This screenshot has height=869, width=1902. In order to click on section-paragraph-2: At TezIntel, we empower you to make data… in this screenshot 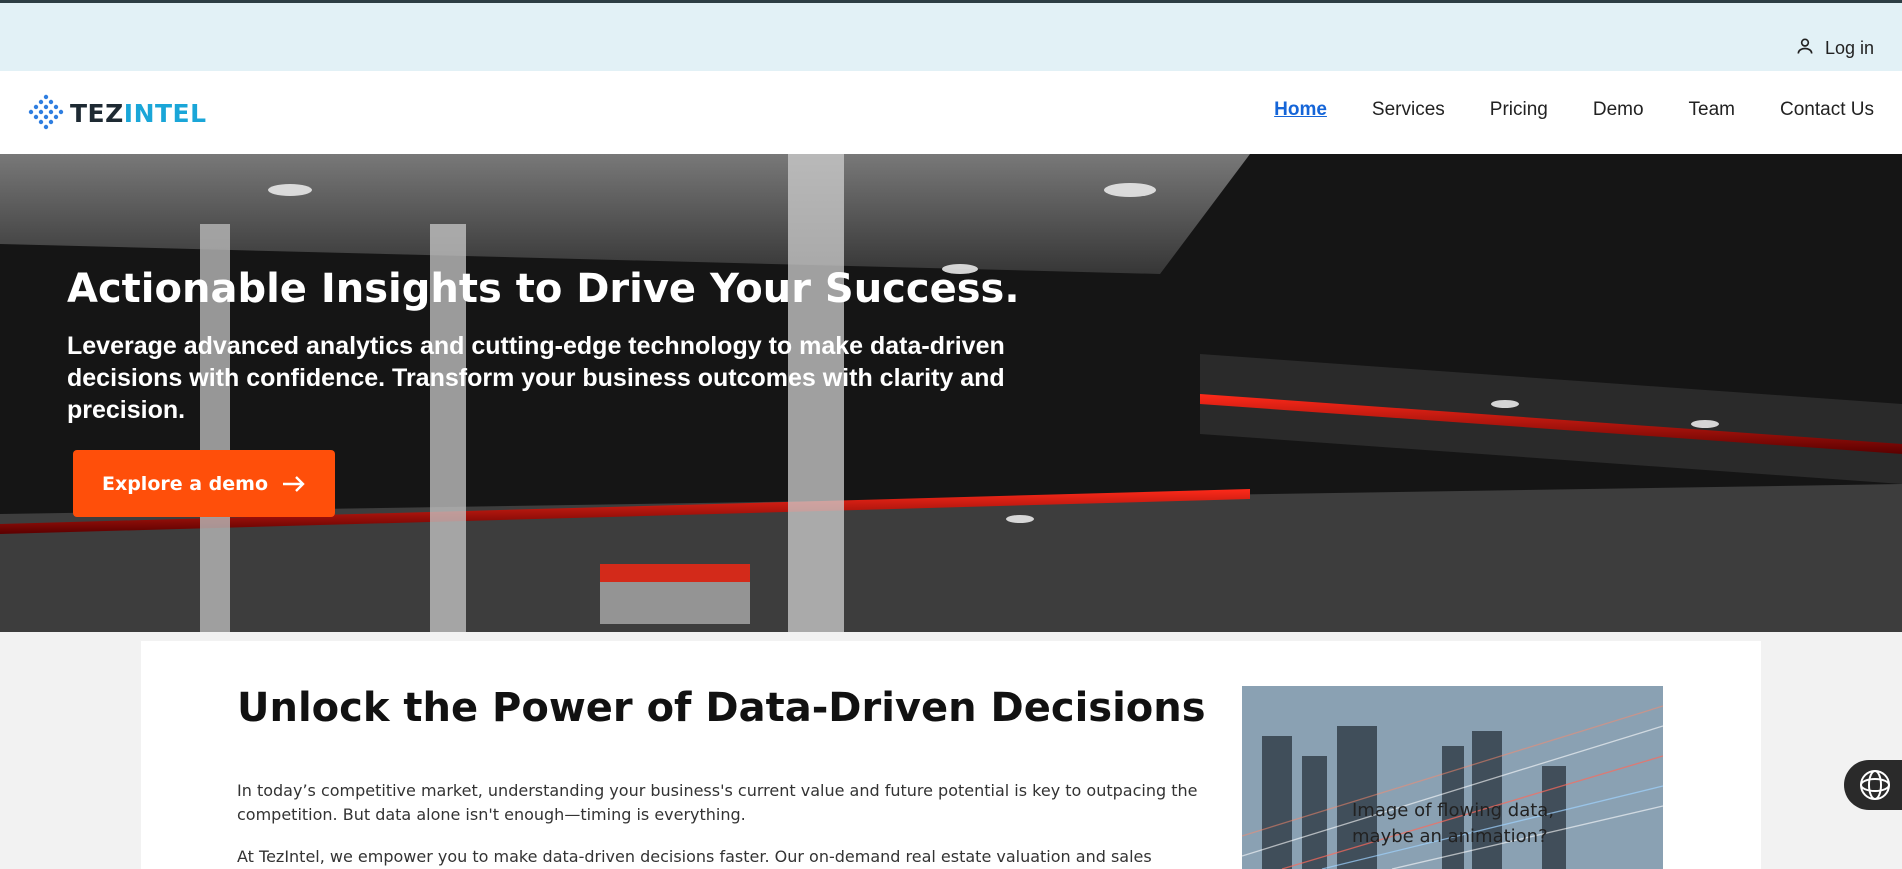, I will do `click(694, 856)`.